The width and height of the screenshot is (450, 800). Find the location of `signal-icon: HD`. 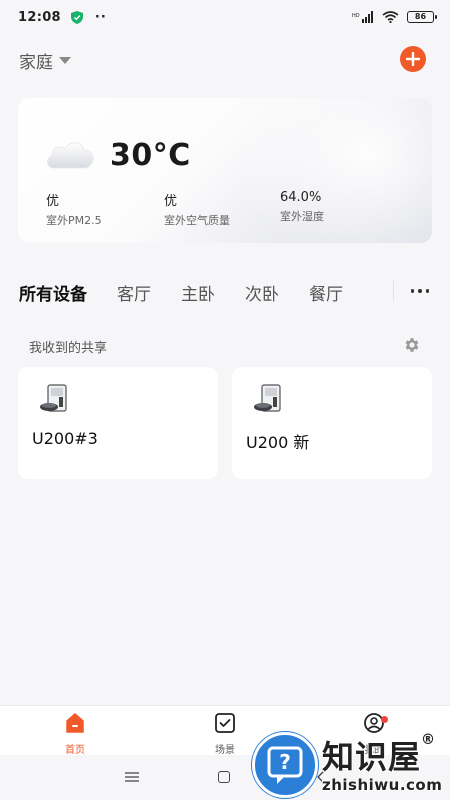

signal-icon: HD is located at coordinates (362, 17).